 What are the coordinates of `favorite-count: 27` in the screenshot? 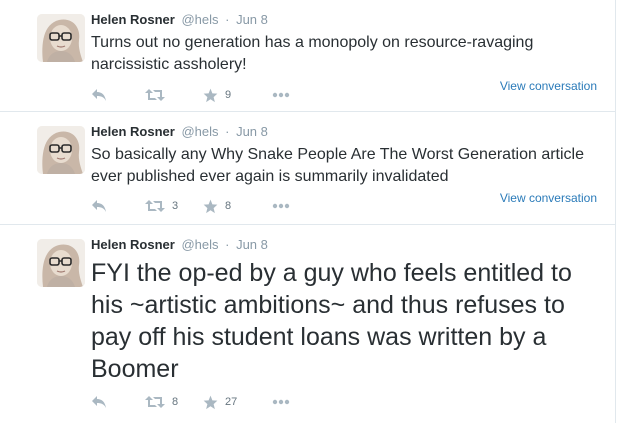 It's located at (231, 402).